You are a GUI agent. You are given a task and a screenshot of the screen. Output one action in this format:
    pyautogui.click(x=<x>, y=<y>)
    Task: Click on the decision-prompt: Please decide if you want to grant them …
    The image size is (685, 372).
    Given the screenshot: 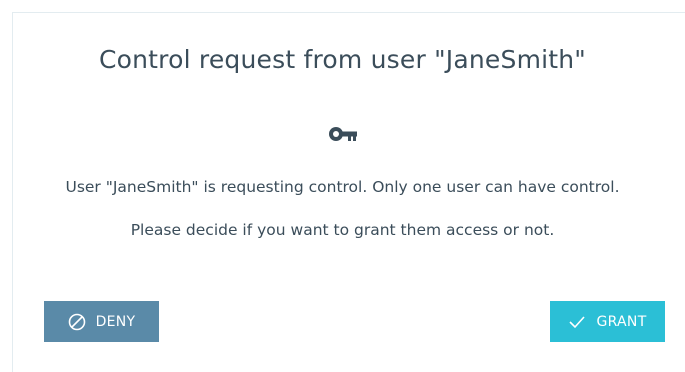 What is the action you would take?
    pyautogui.click(x=342, y=230)
    